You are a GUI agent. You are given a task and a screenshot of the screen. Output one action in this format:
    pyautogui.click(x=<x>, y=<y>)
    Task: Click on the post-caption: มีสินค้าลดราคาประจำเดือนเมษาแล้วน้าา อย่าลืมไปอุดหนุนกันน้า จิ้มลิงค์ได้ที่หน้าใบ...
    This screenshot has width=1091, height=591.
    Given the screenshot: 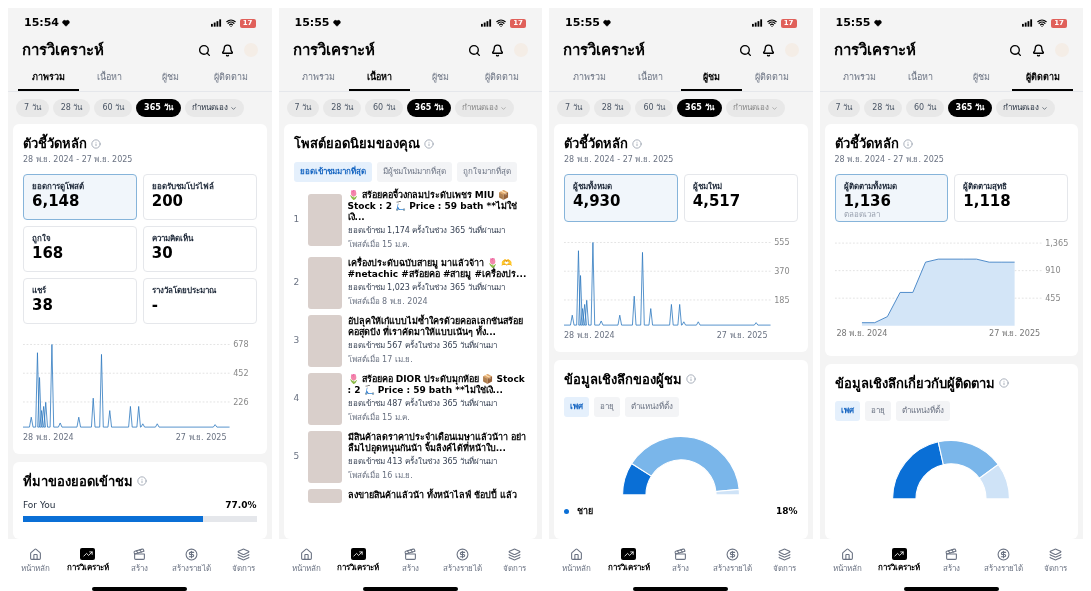 What is the action you would take?
    pyautogui.click(x=437, y=442)
    